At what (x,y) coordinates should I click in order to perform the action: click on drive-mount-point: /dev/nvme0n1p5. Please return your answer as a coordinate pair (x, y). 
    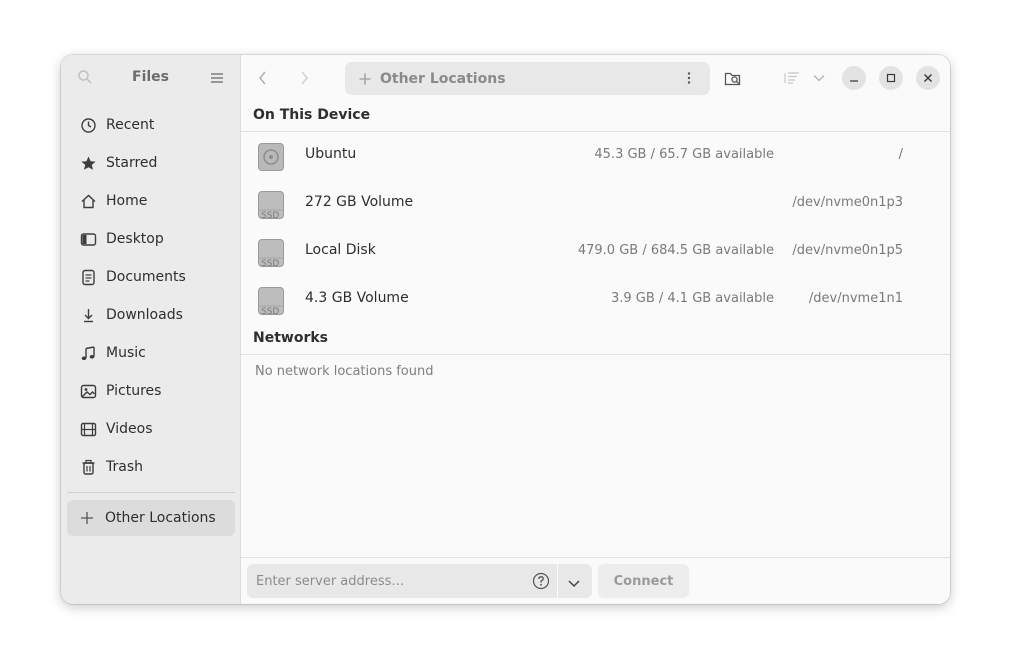
    Looking at the image, I should click on (847, 250).